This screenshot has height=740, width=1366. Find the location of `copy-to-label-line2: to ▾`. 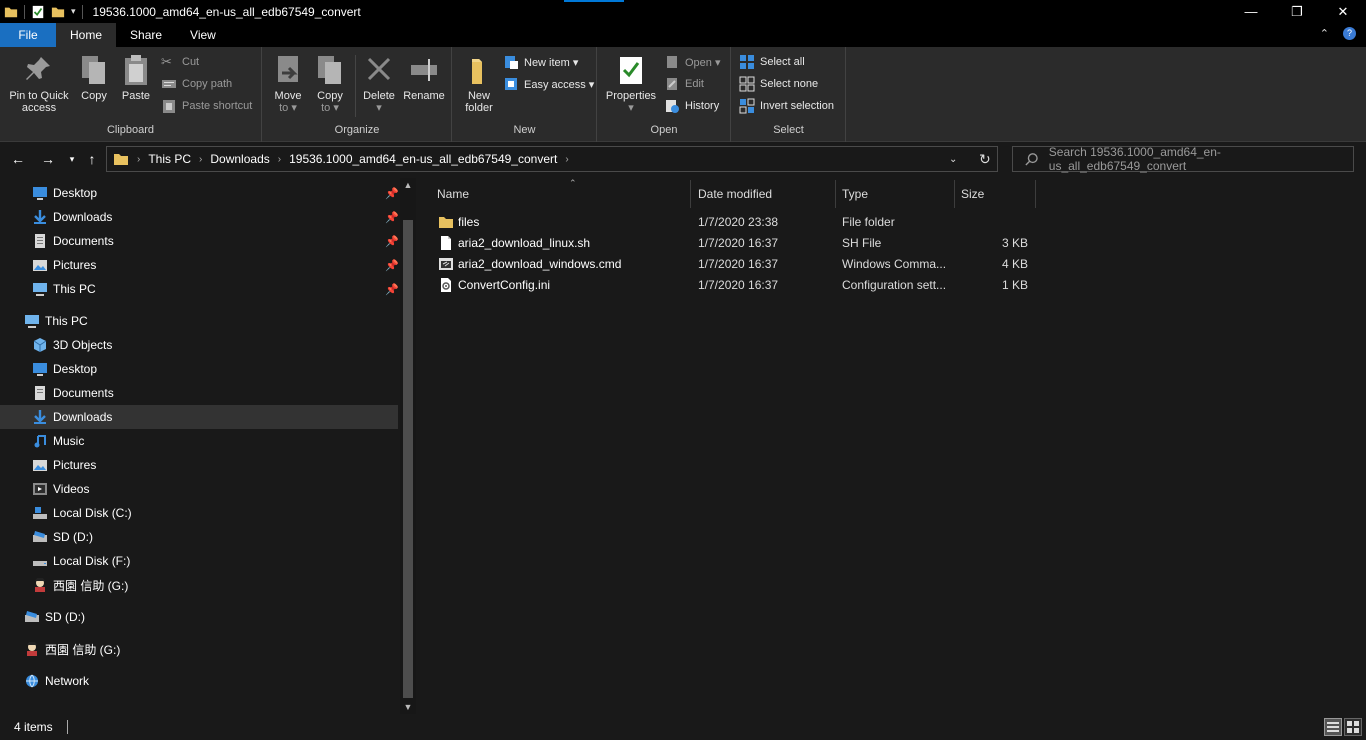

copy-to-label-line2: to ▾ is located at coordinates (330, 108).